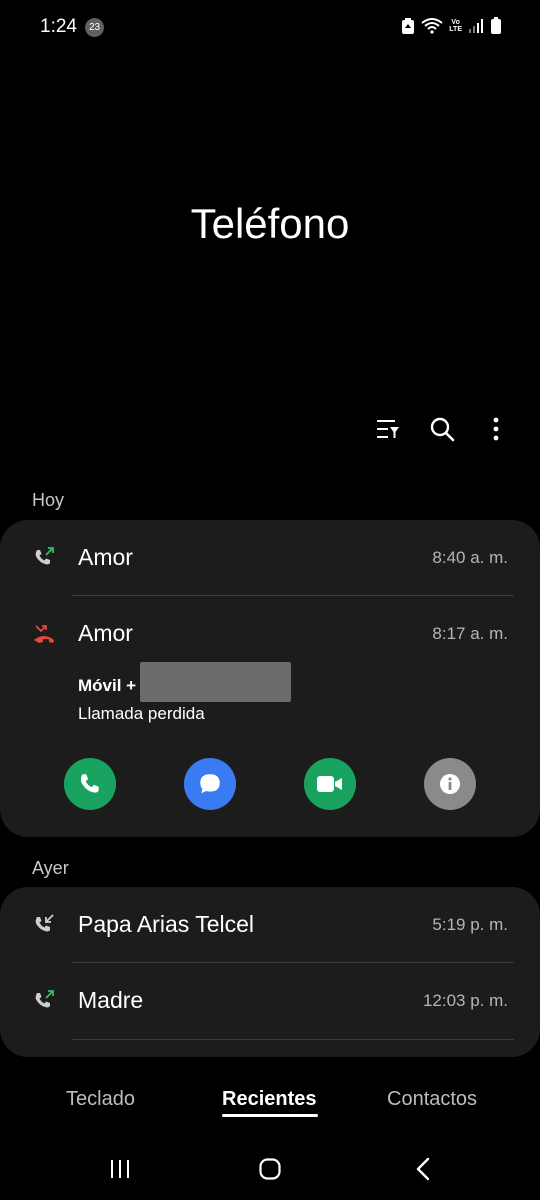 The height and width of the screenshot is (1200, 540). I want to click on message-icon, so click(210, 784).